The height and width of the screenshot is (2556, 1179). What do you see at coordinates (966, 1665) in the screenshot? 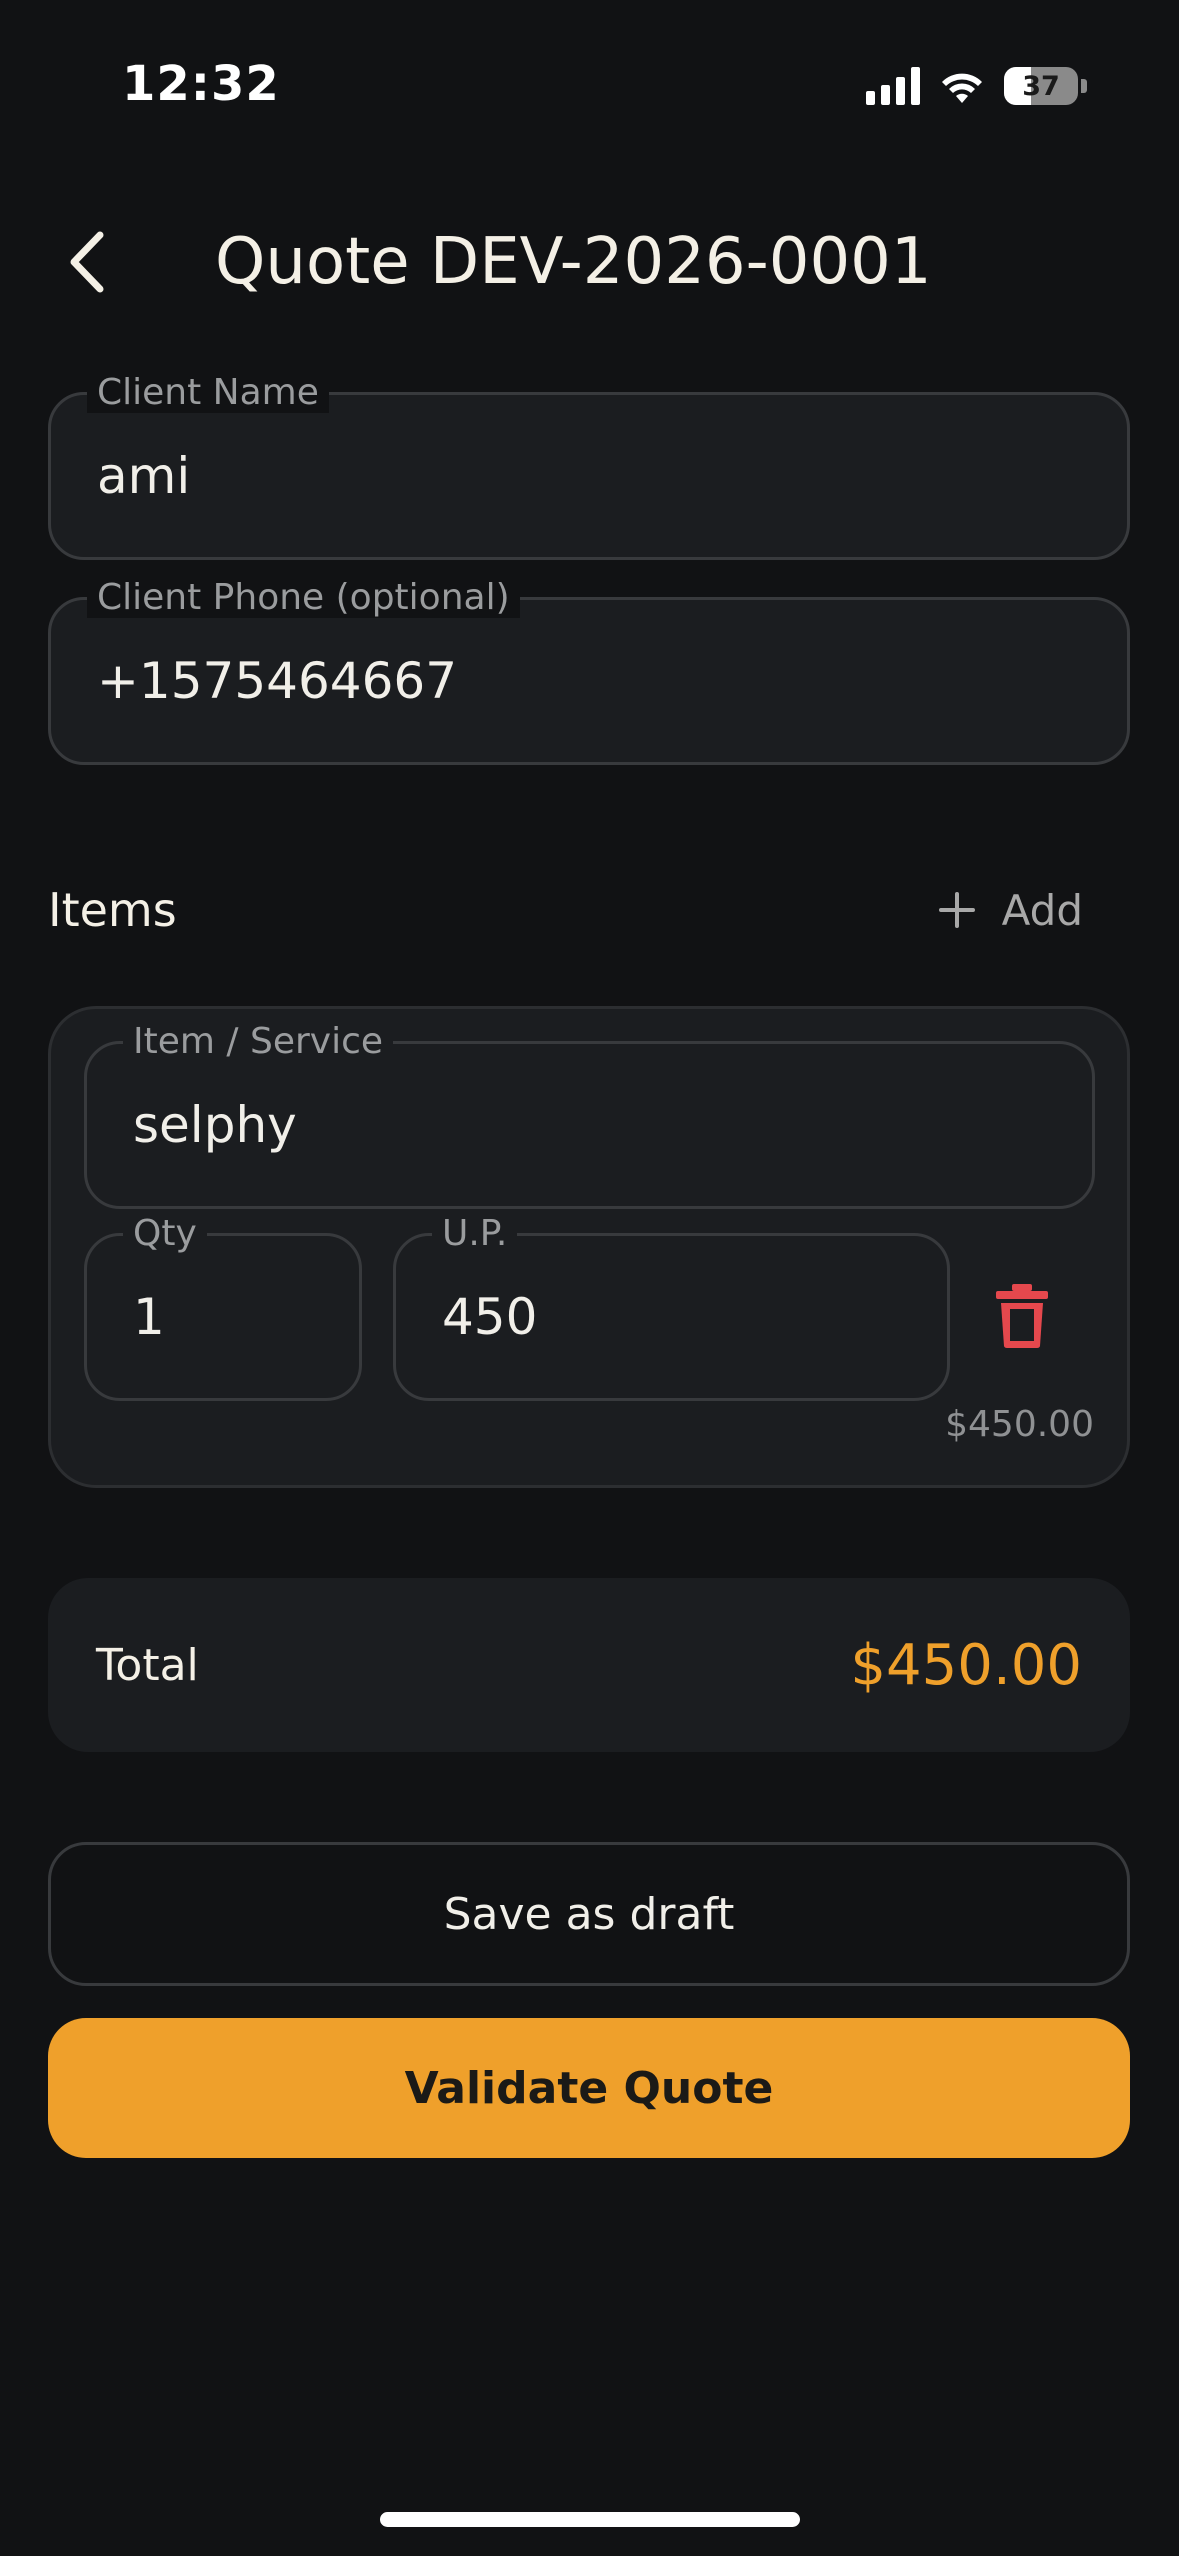
I see `total-value: $450.00` at bounding box center [966, 1665].